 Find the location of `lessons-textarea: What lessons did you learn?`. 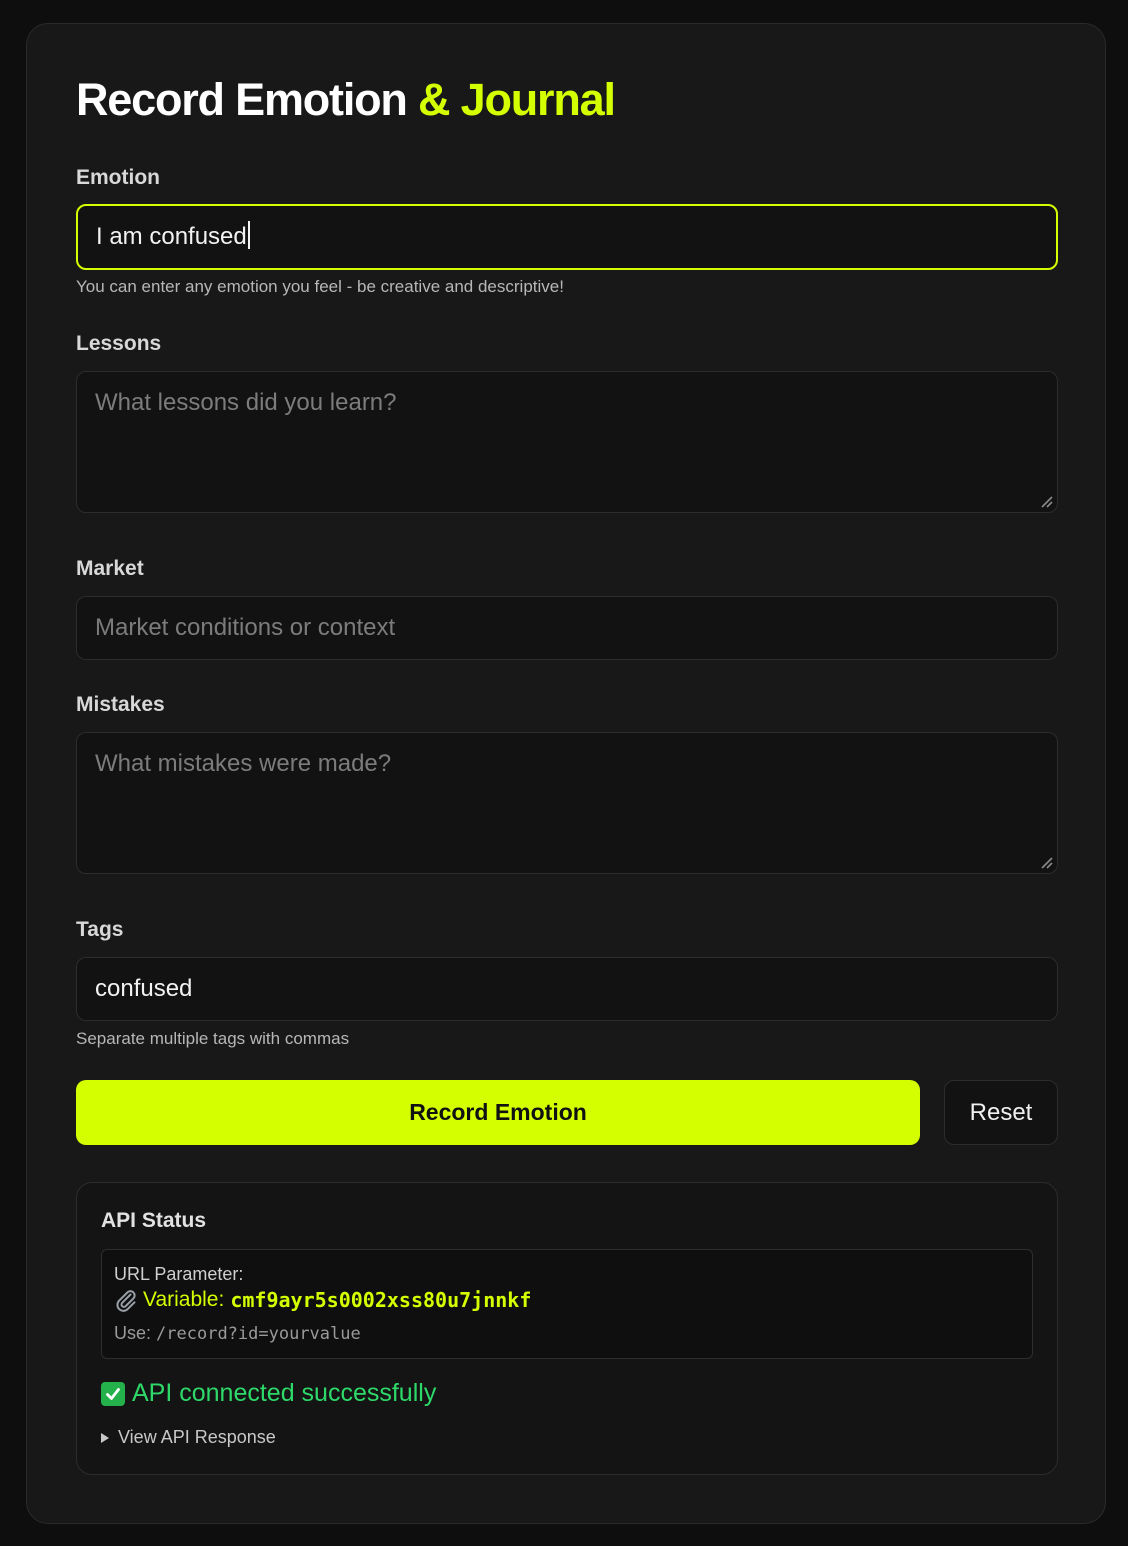

lessons-textarea: What lessons did you learn? is located at coordinates (567, 442).